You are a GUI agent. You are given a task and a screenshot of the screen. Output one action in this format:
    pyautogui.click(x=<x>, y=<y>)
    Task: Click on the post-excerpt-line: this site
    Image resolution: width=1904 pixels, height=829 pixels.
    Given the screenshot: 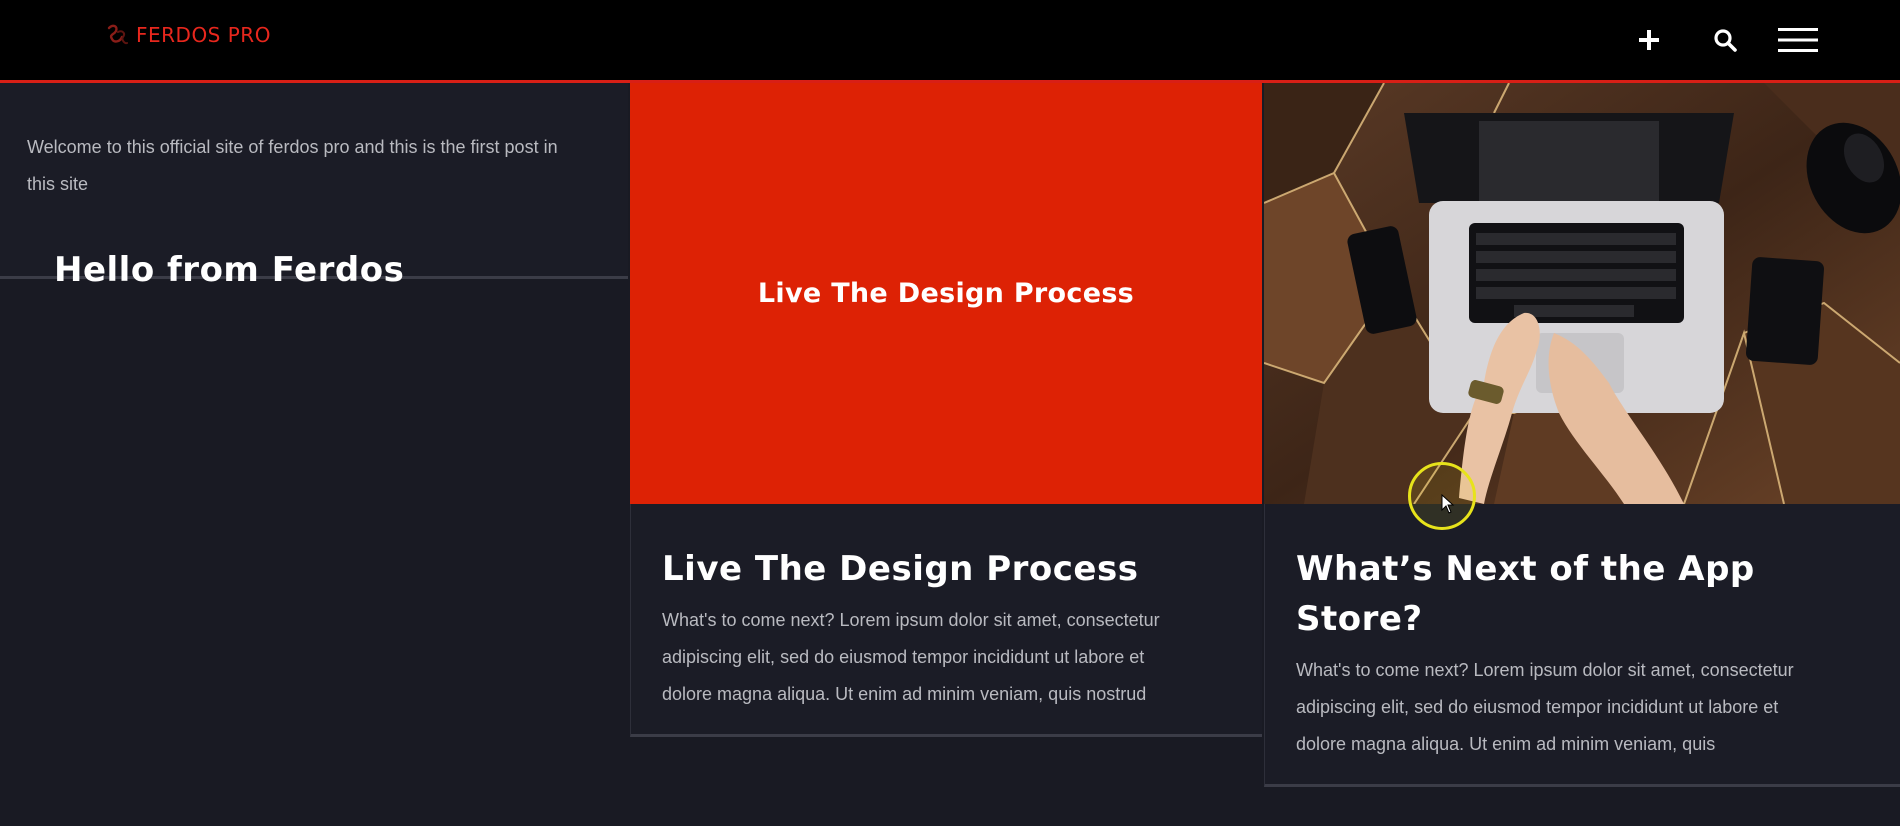 What is the action you would take?
    pyautogui.click(x=58, y=184)
    